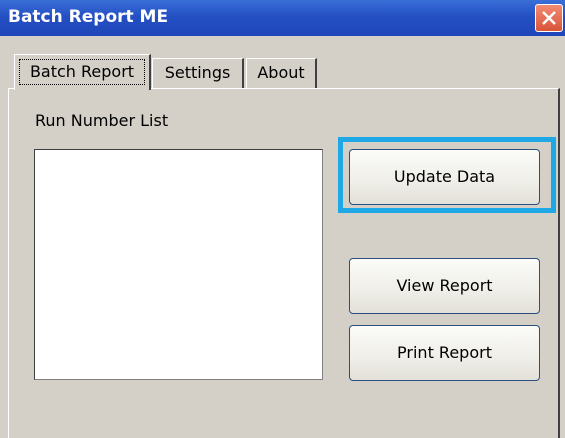 This screenshot has width=565, height=438. I want to click on tab-about: About, so click(281, 73).